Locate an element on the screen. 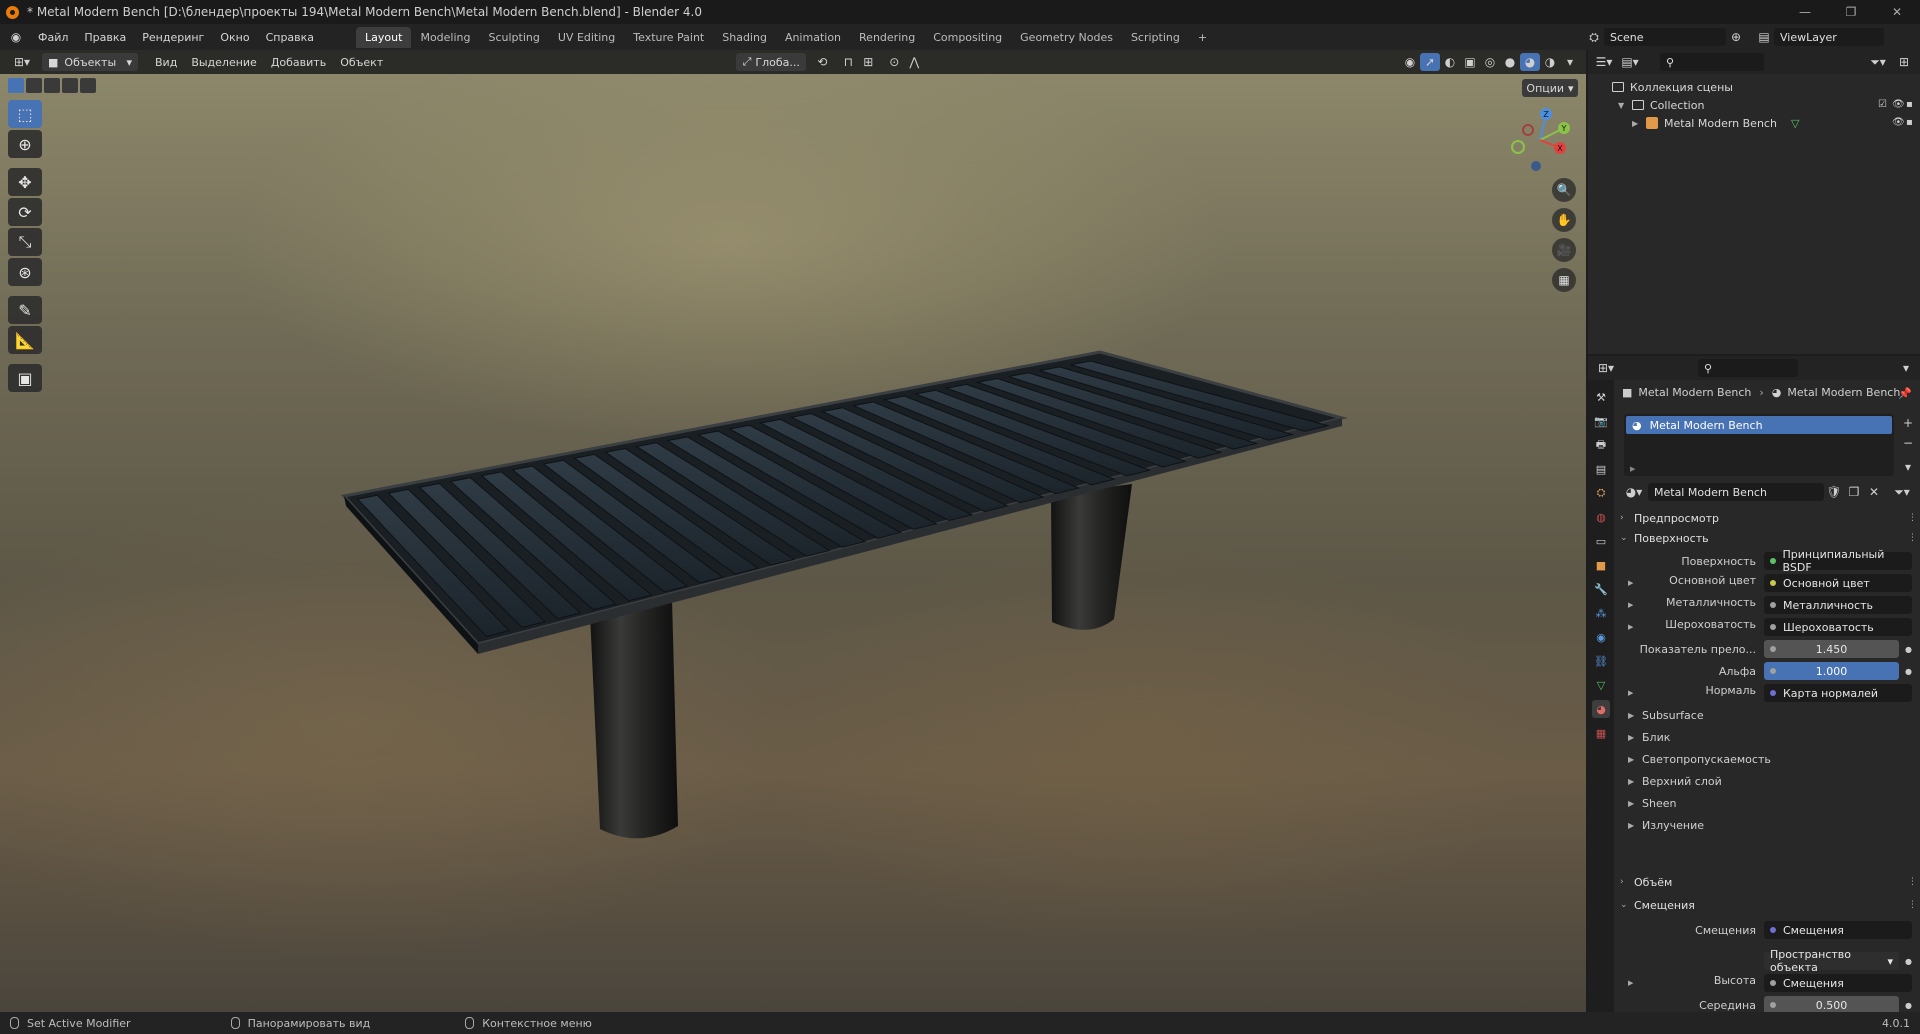 This screenshot has height=1034, width=1920. properties-editor-type-icon: ⊞▾ is located at coordinates (1606, 368).